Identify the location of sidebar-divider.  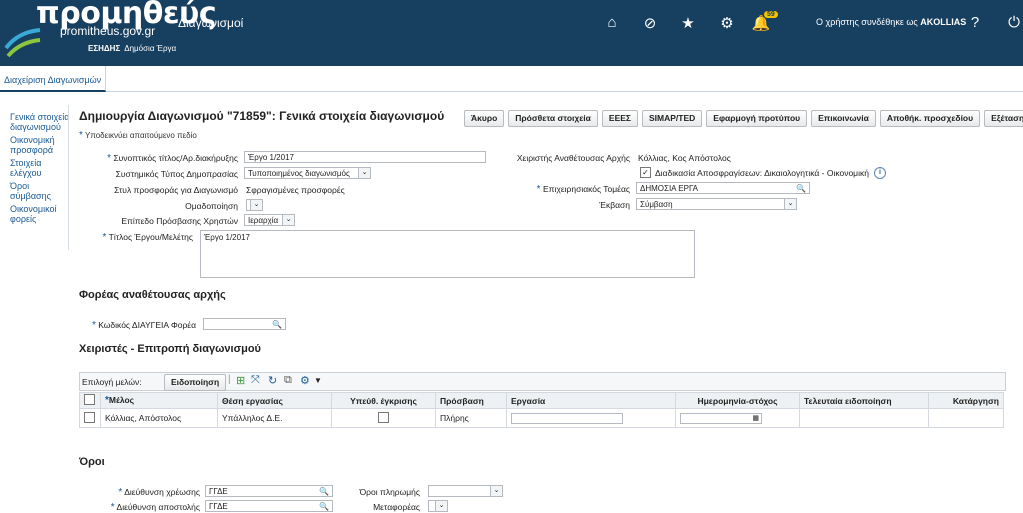
(68, 177).